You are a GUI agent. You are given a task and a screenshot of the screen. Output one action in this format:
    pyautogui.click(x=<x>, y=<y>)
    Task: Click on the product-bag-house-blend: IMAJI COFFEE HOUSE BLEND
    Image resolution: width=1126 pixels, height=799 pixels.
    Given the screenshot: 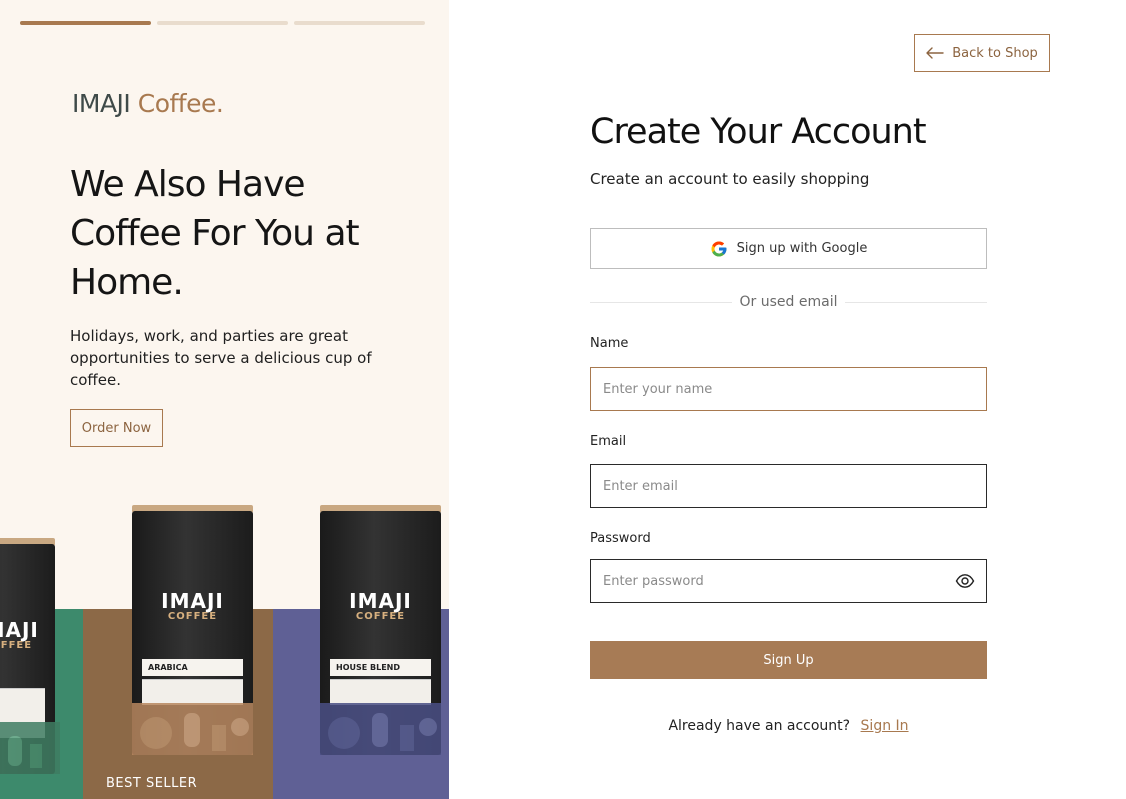 What is the action you would take?
    pyautogui.click(x=380, y=630)
    